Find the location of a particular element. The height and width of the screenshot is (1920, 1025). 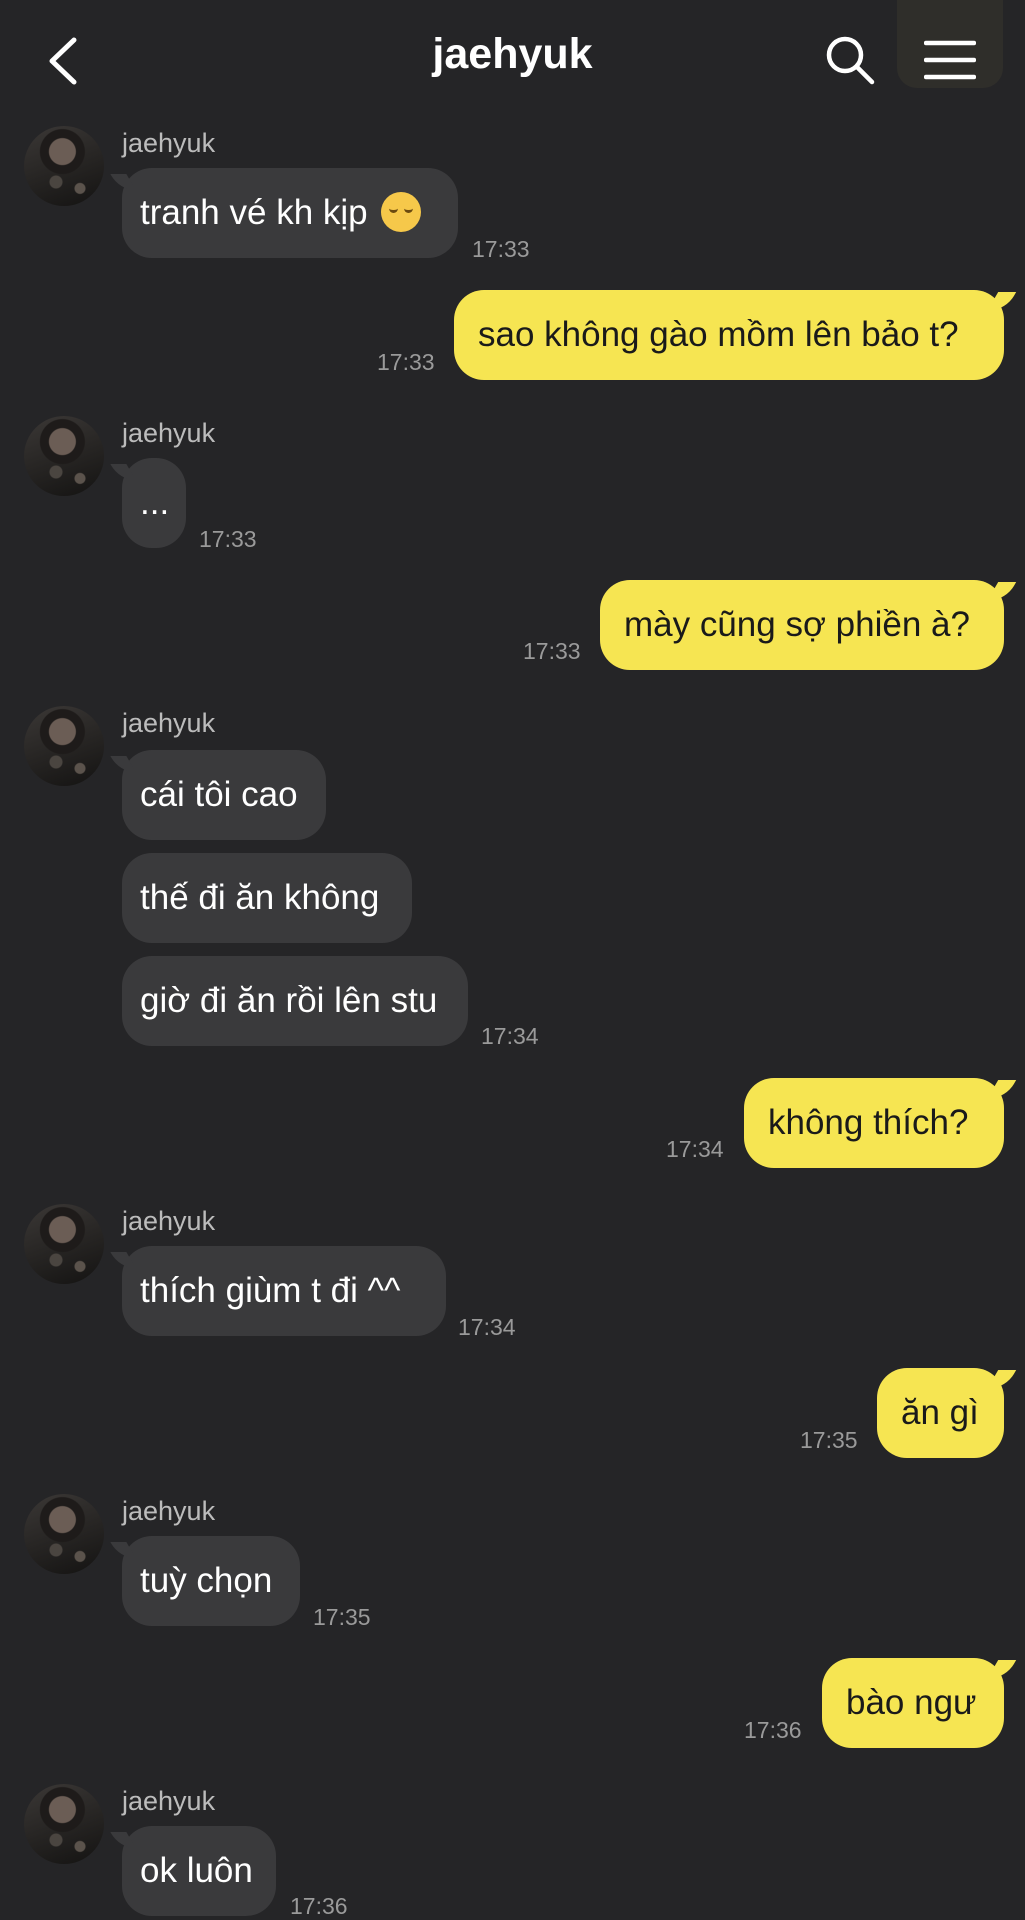

outgoing-message: mày cũng sợ phiền à? is located at coordinates (802, 625).